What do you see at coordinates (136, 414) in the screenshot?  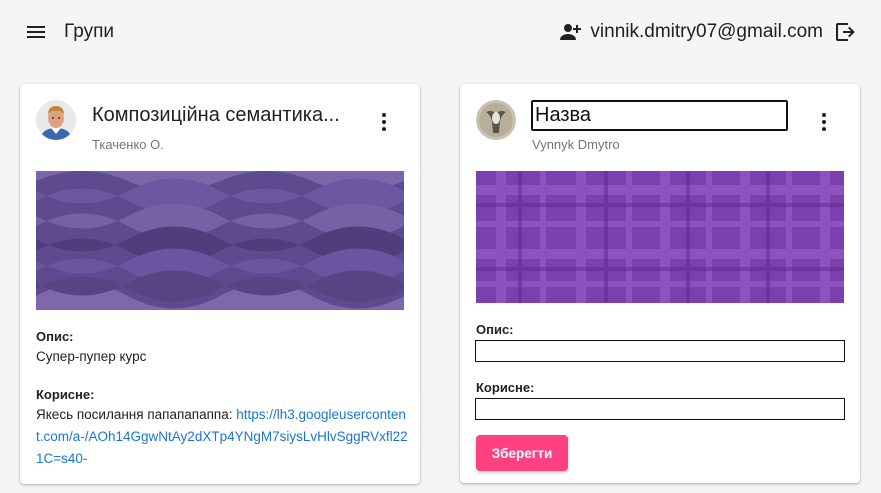 I see `useful-text-prefix: Якесь посилання папапапаппа:` at bounding box center [136, 414].